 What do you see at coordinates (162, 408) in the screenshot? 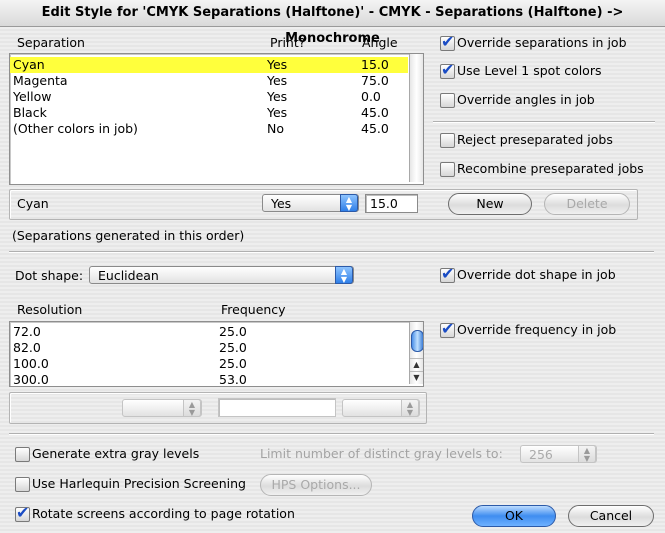
I see `resolution-popup: ▲ ▼` at bounding box center [162, 408].